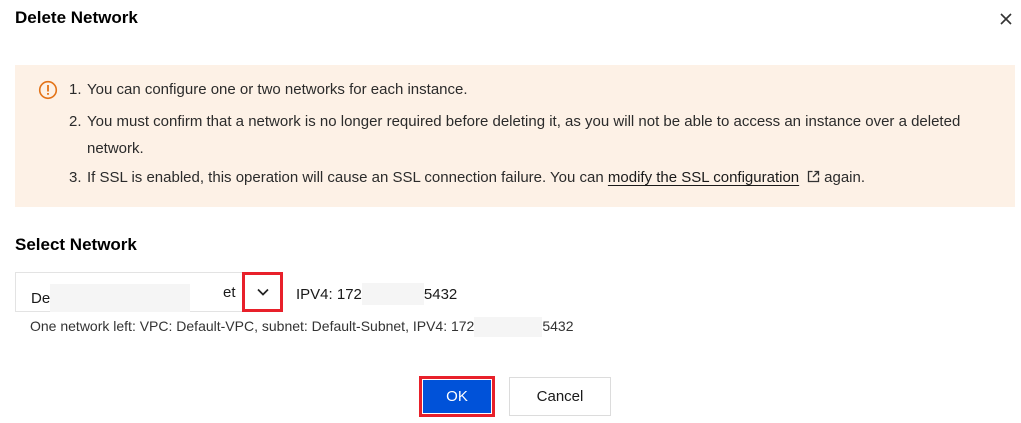 The height and width of the screenshot is (423, 1021). I want to click on alert-text-after-link: again., so click(845, 177).